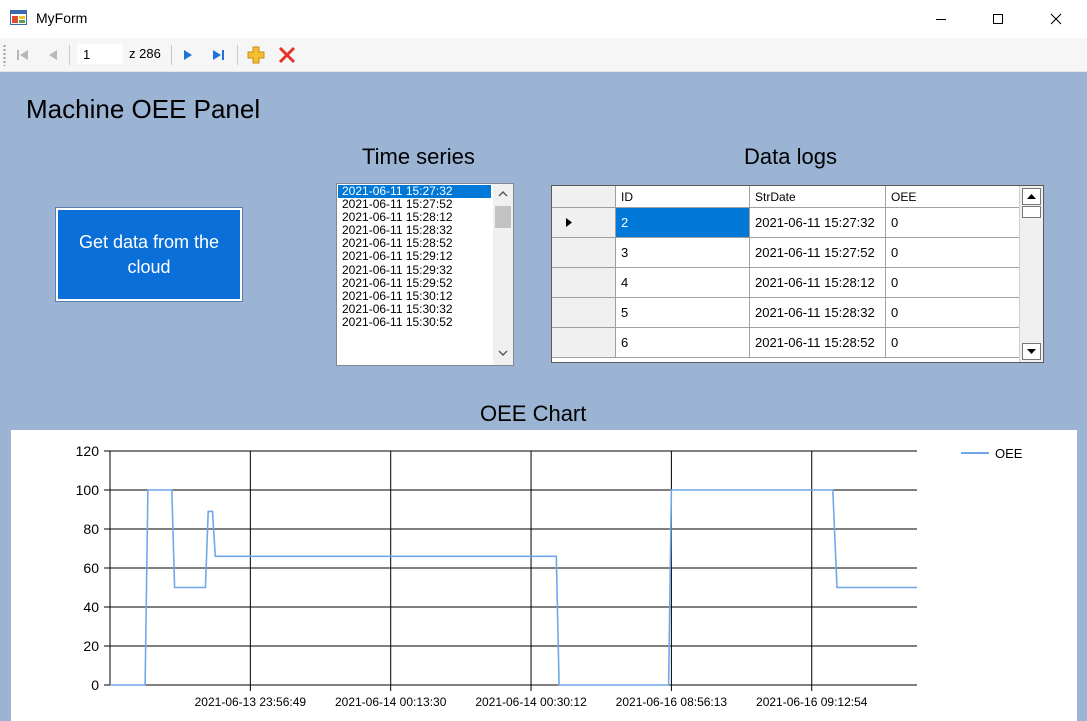 Image resolution: width=1087 pixels, height=721 pixels. I want to click on maximize-button, so click(998, 19).